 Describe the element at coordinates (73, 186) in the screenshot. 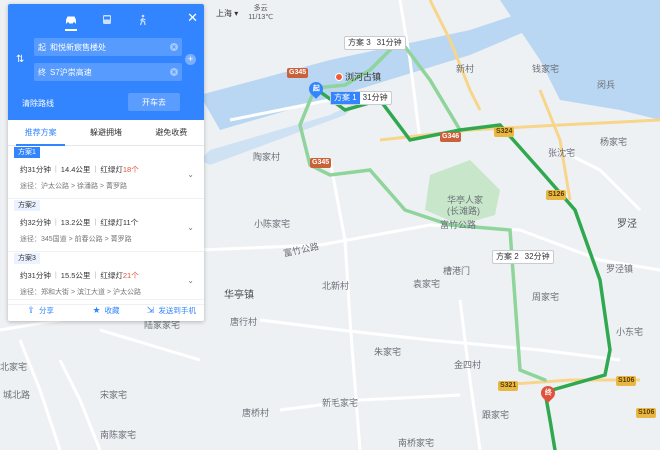

I see `plan-via: 途径：沪太公路 > 徐潘路 > 菁罗路` at that location.